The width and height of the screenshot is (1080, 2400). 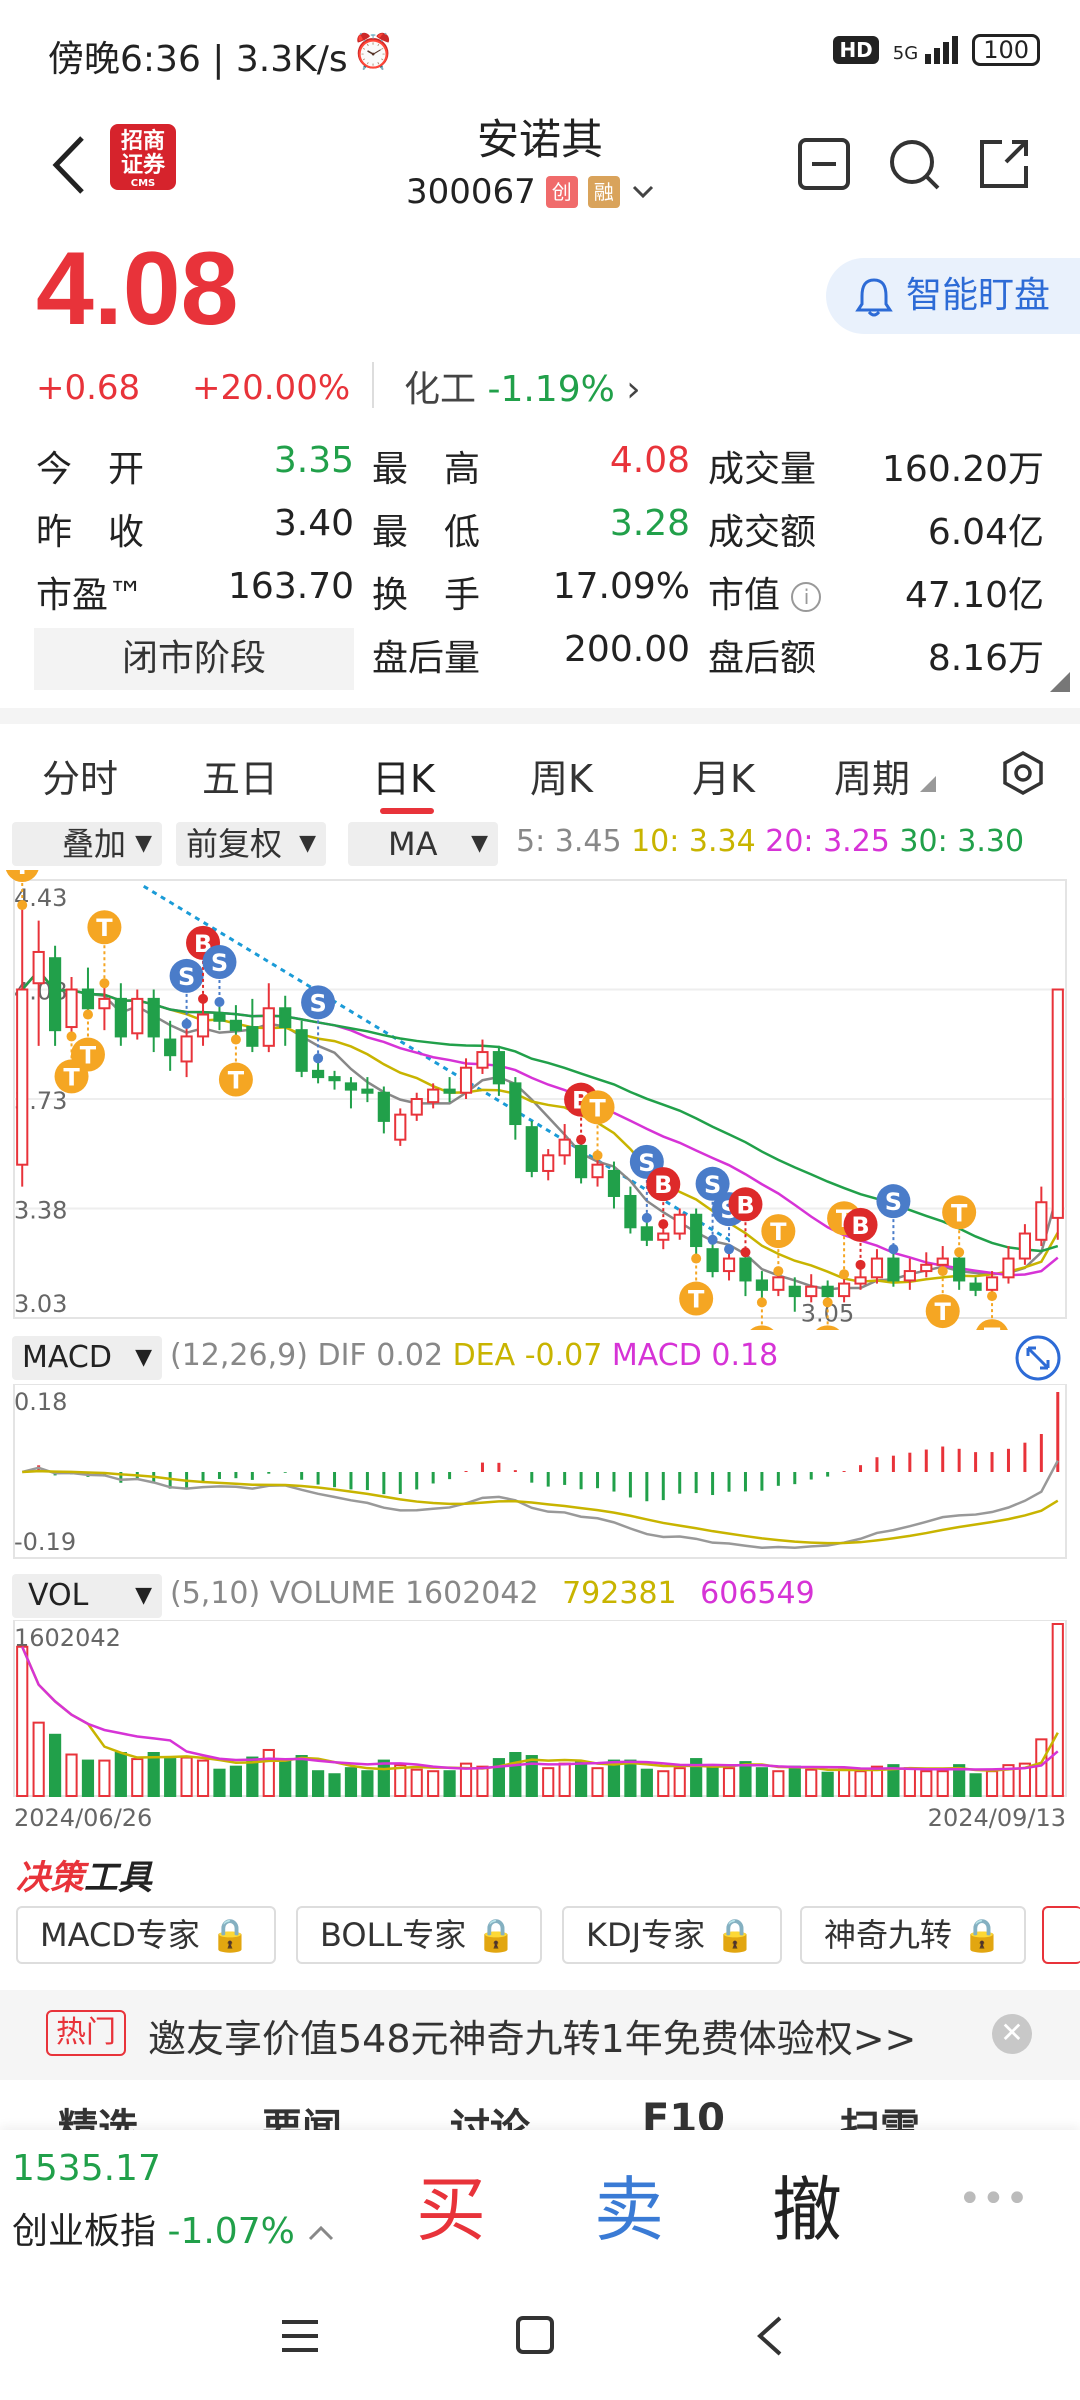 I want to click on expand-corner-icon, so click(x=1060, y=682).